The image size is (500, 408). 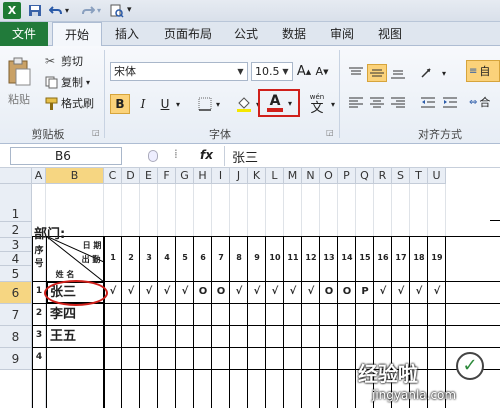 What do you see at coordinates (35, 10) in the screenshot?
I see `save-icon` at bounding box center [35, 10].